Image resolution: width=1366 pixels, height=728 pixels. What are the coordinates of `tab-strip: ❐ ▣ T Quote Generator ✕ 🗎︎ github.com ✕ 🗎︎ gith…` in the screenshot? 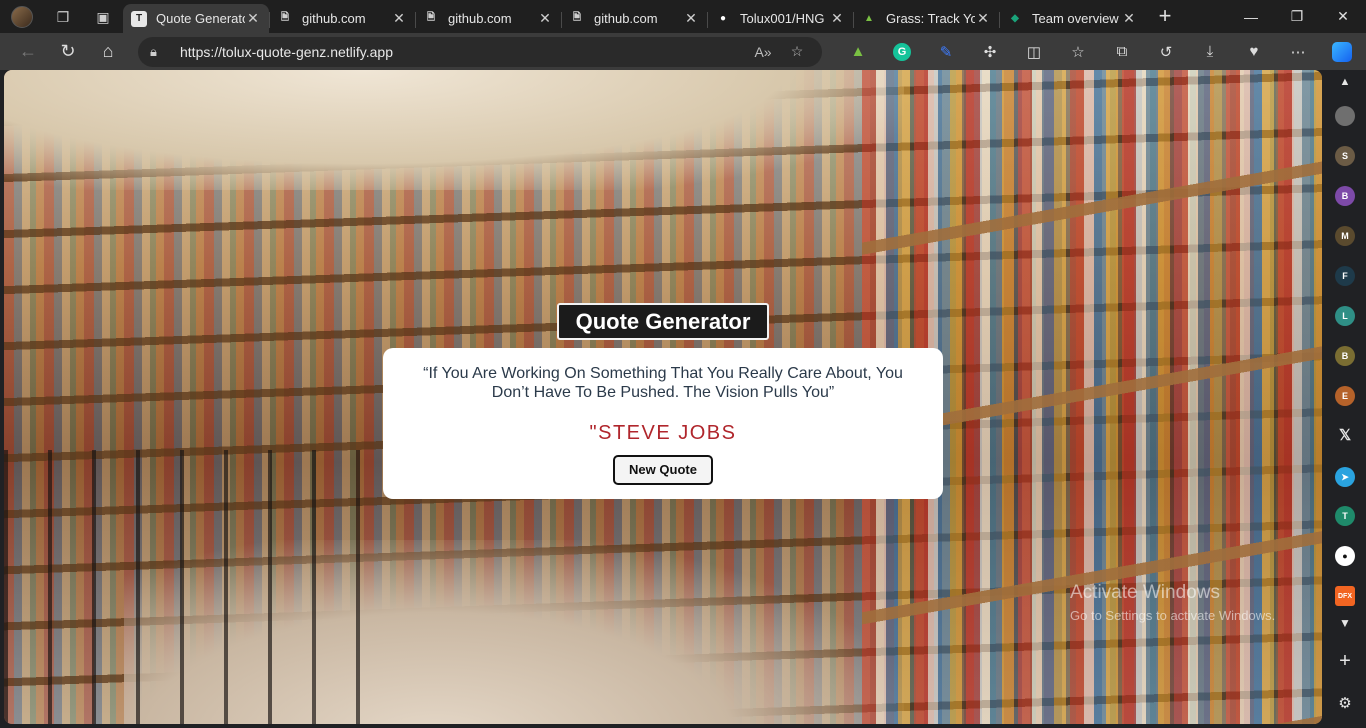 It's located at (683, 16).